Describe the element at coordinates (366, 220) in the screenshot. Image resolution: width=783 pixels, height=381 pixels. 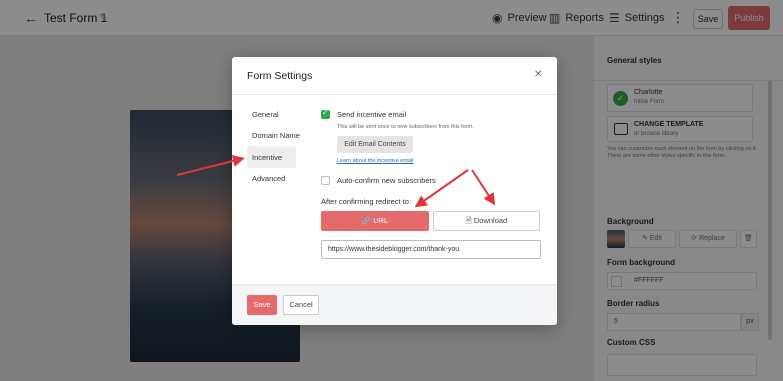
I see `link-icon: 🔗` at that location.